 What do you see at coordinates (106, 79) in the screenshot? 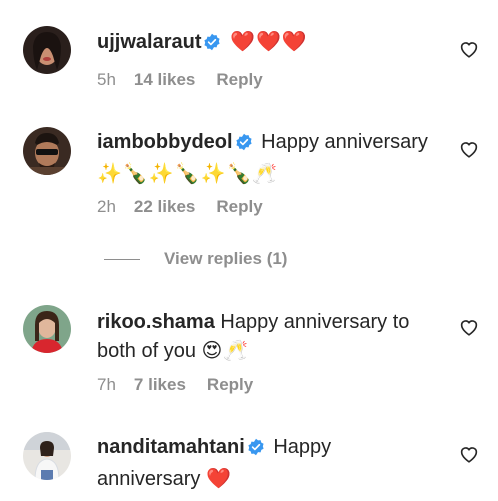
I see `comment-time: 5h` at bounding box center [106, 79].